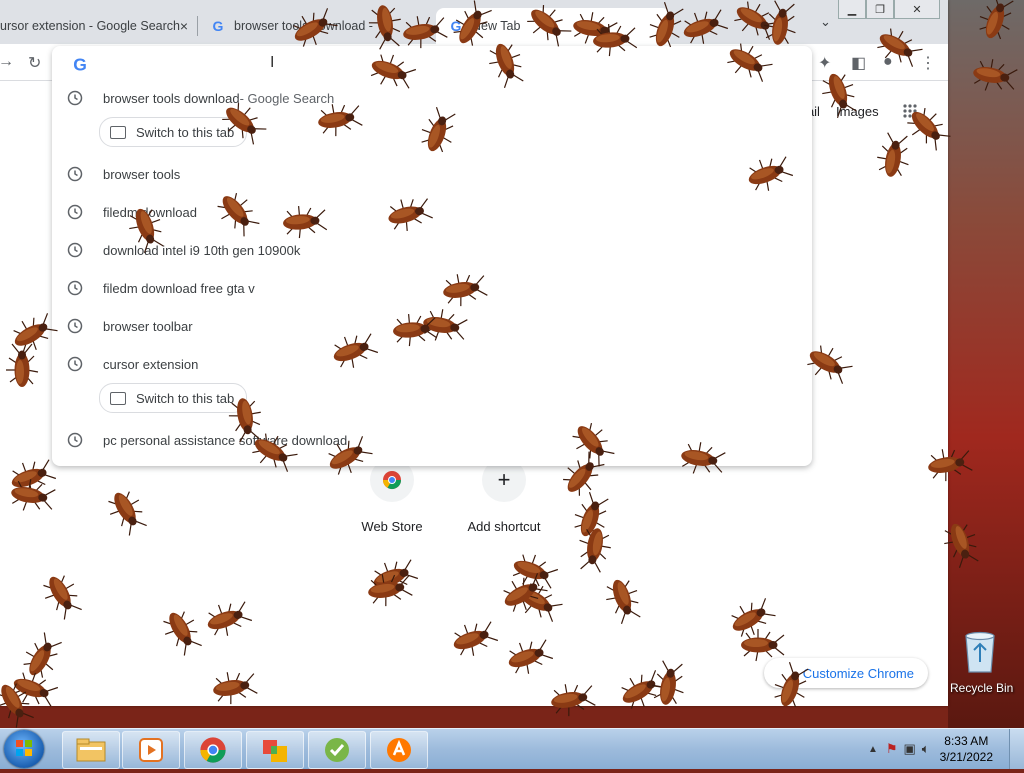 The image size is (1024, 773). Describe the element at coordinates (148, 326) in the screenshot. I see `suggestion-text: browser toolbar` at that location.